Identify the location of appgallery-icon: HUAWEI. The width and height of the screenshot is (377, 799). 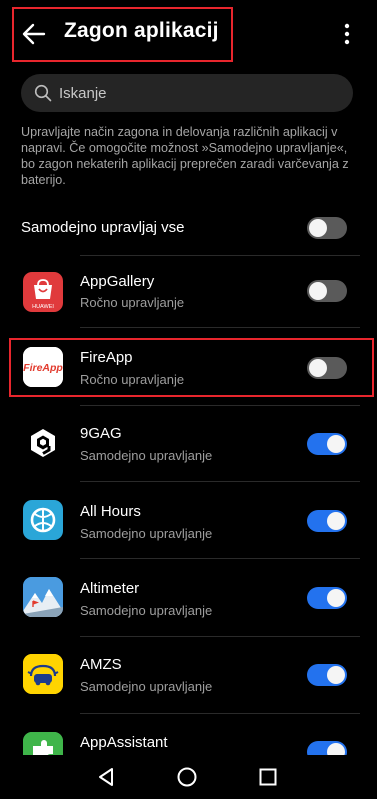
(43, 292).